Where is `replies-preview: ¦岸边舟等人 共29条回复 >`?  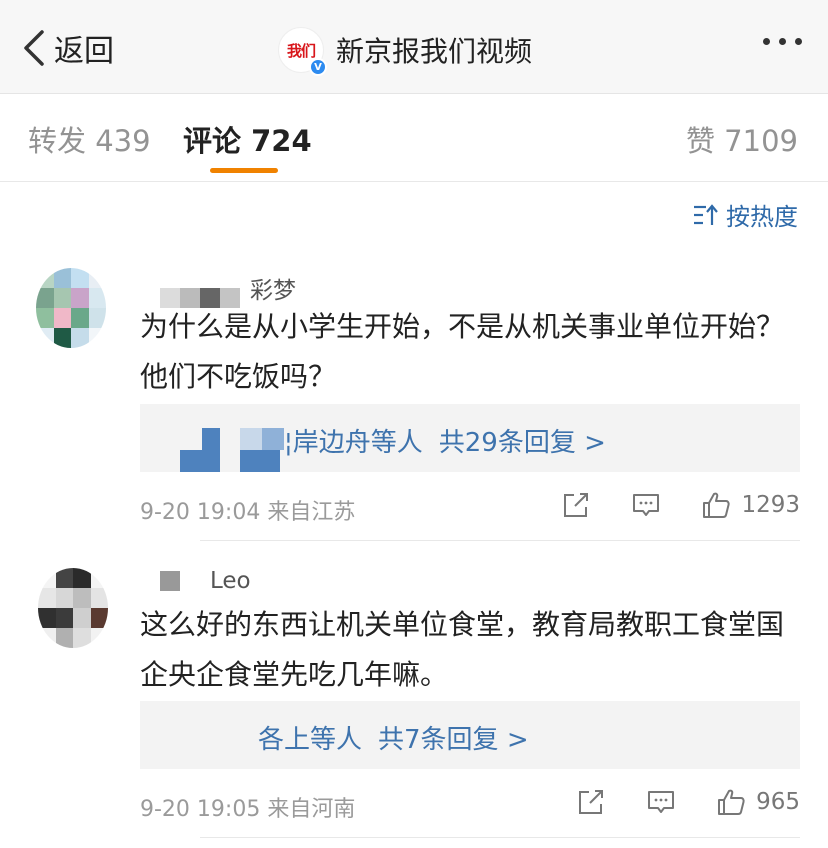
replies-preview: ¦岸边舟等人 共29条回复 > is located at coordinates (470, 438).